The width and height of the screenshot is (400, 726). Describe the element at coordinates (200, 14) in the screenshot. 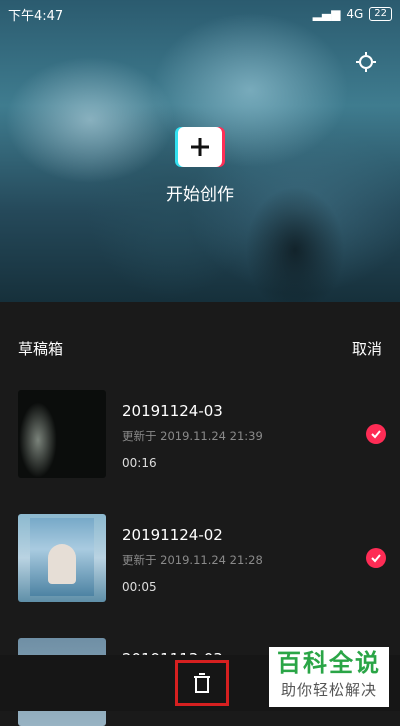

I see `status-bar: 下午4:47 ▂▄▆ 4G 22` at that location.